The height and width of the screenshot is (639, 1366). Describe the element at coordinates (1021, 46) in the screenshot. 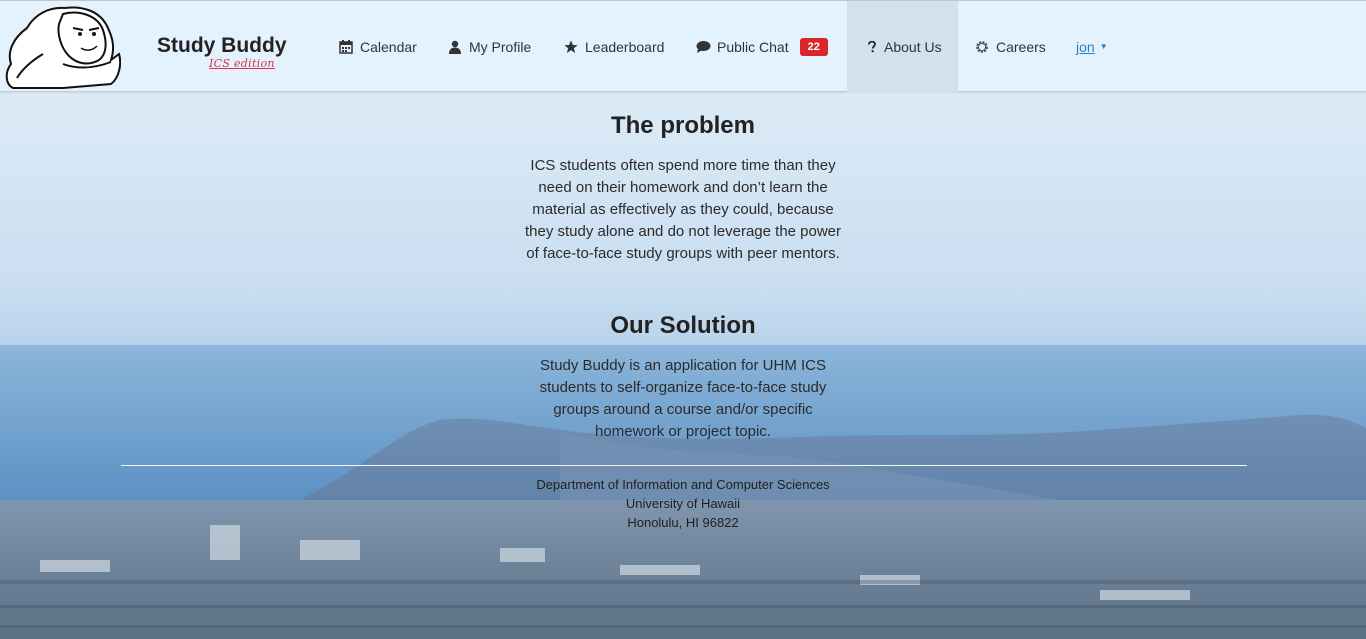

I see `nav-careers-label: Careers` at that location.